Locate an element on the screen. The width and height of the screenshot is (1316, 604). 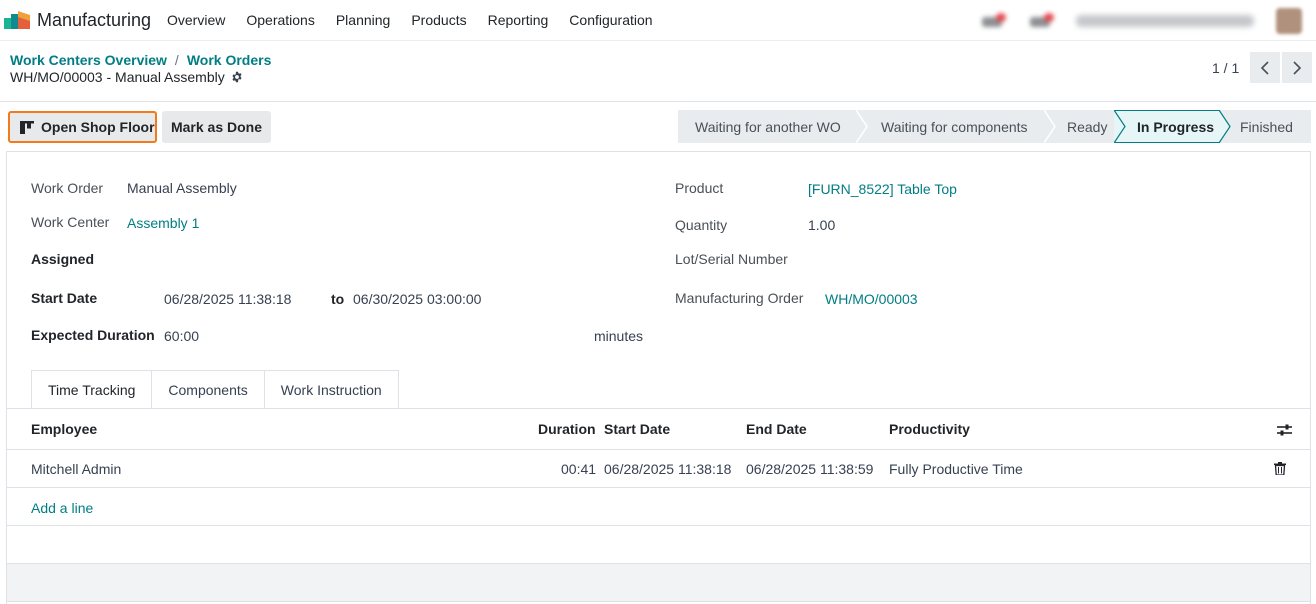
shop-floor-icon is located at coordinates (27, 127).